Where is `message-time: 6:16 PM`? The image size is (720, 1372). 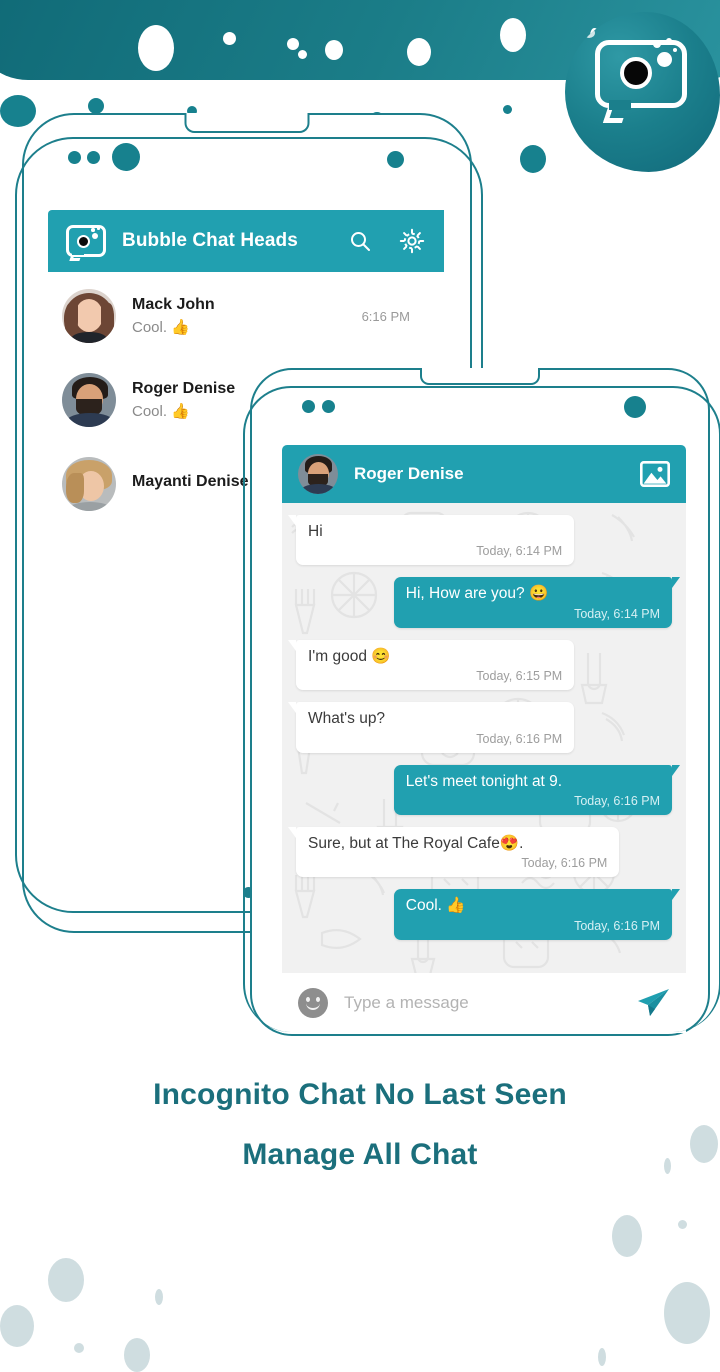
message-time: 6:16 PM is located at coordinates (385, 316).